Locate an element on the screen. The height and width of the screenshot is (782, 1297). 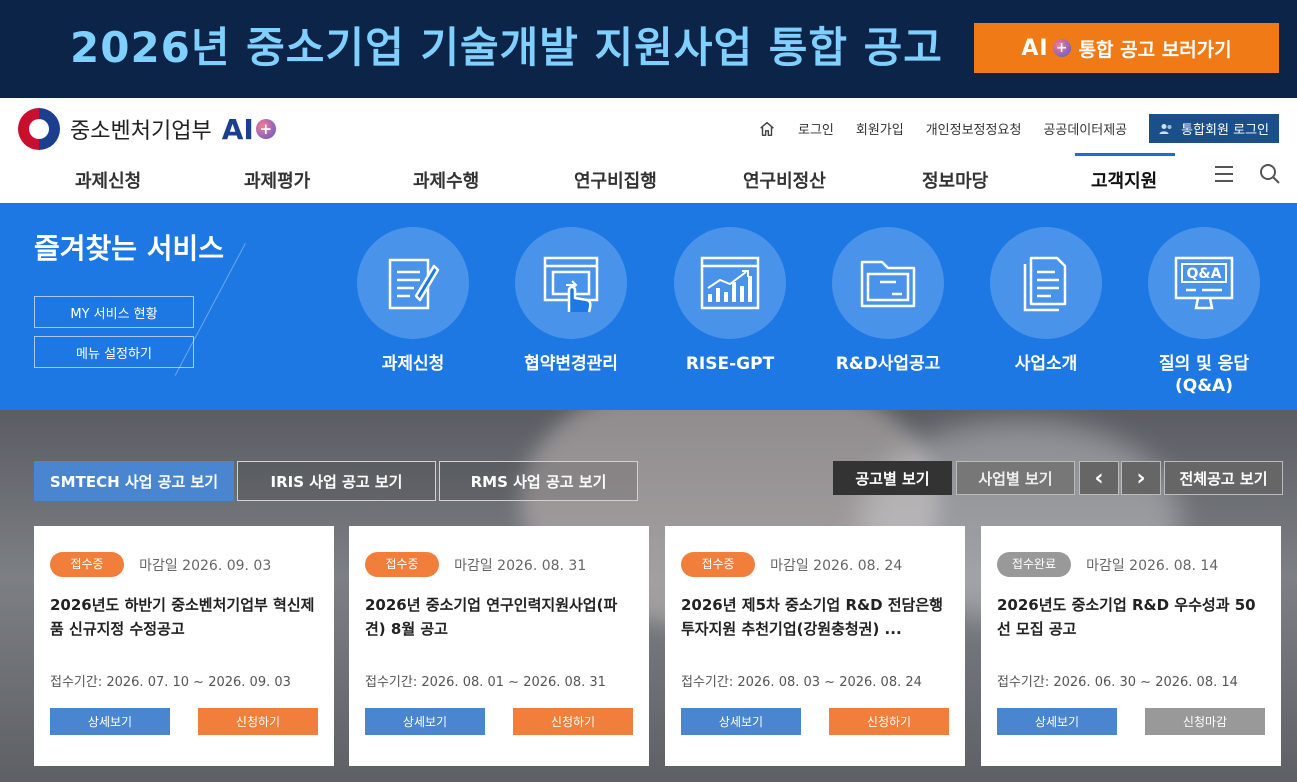
services-title: 즐겨찾는 서비스 is located at coordinates (129, 248).